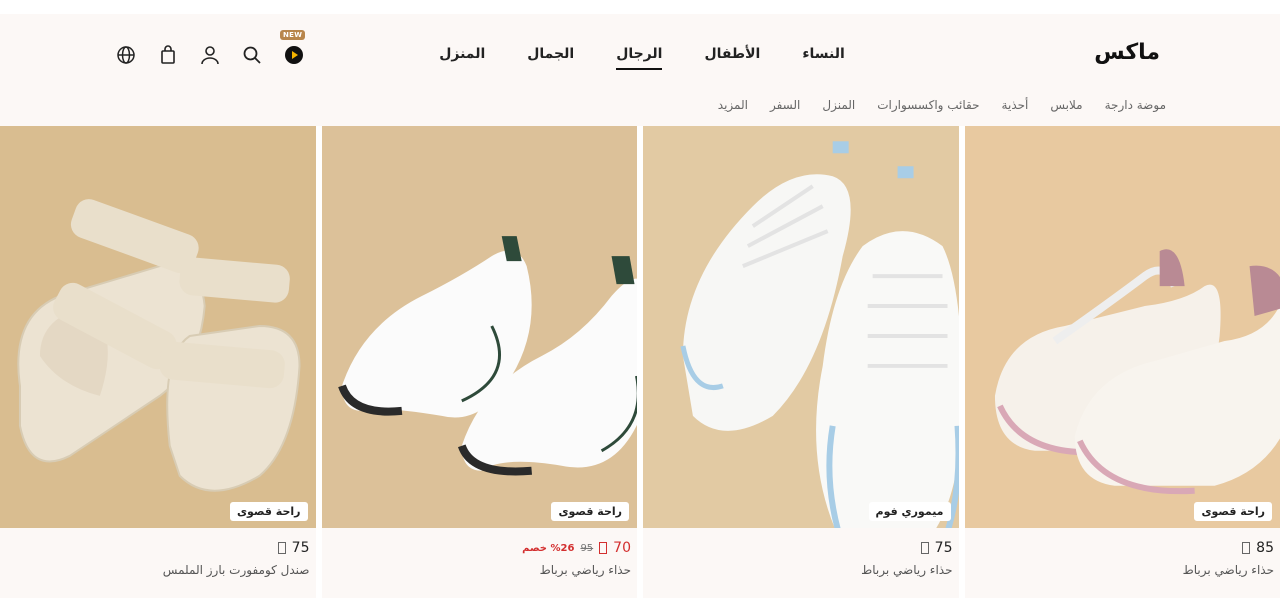 This screenshot has width=1280, height=600. I want to click on product-info: 85 حذاء رياضي برباط, so click(1122, 563).